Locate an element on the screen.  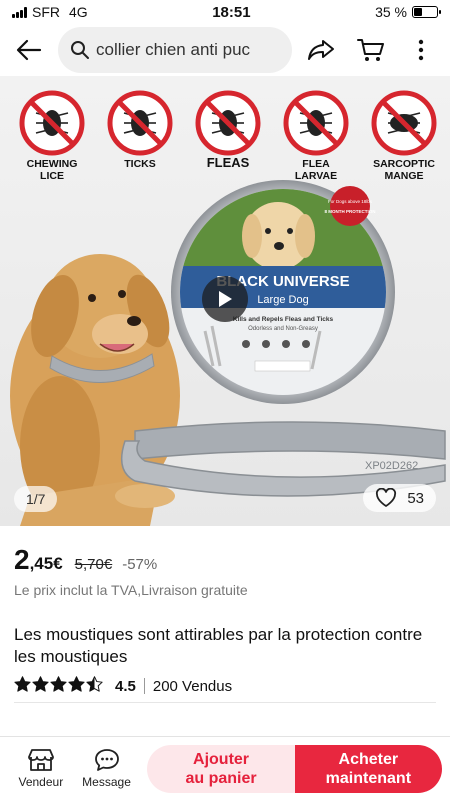
top-nav: collier chien anti puc is located at coordinates (225, 50).